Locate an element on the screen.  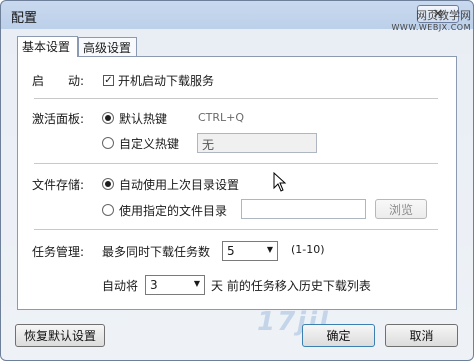
checkmark-icon: ✓ is located at coordinates (108, 80).